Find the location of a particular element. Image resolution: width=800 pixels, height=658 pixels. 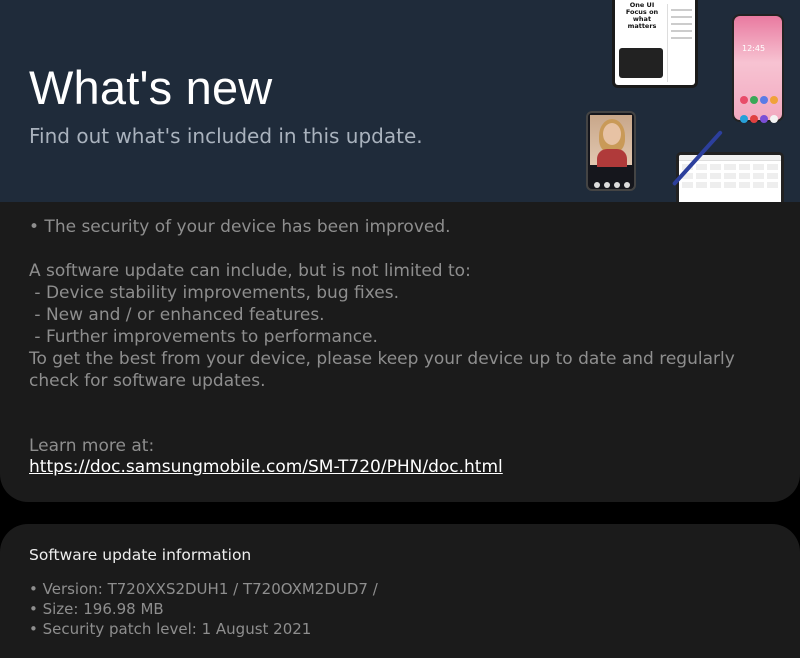

camera-controls is located at coordinates (612, 180).